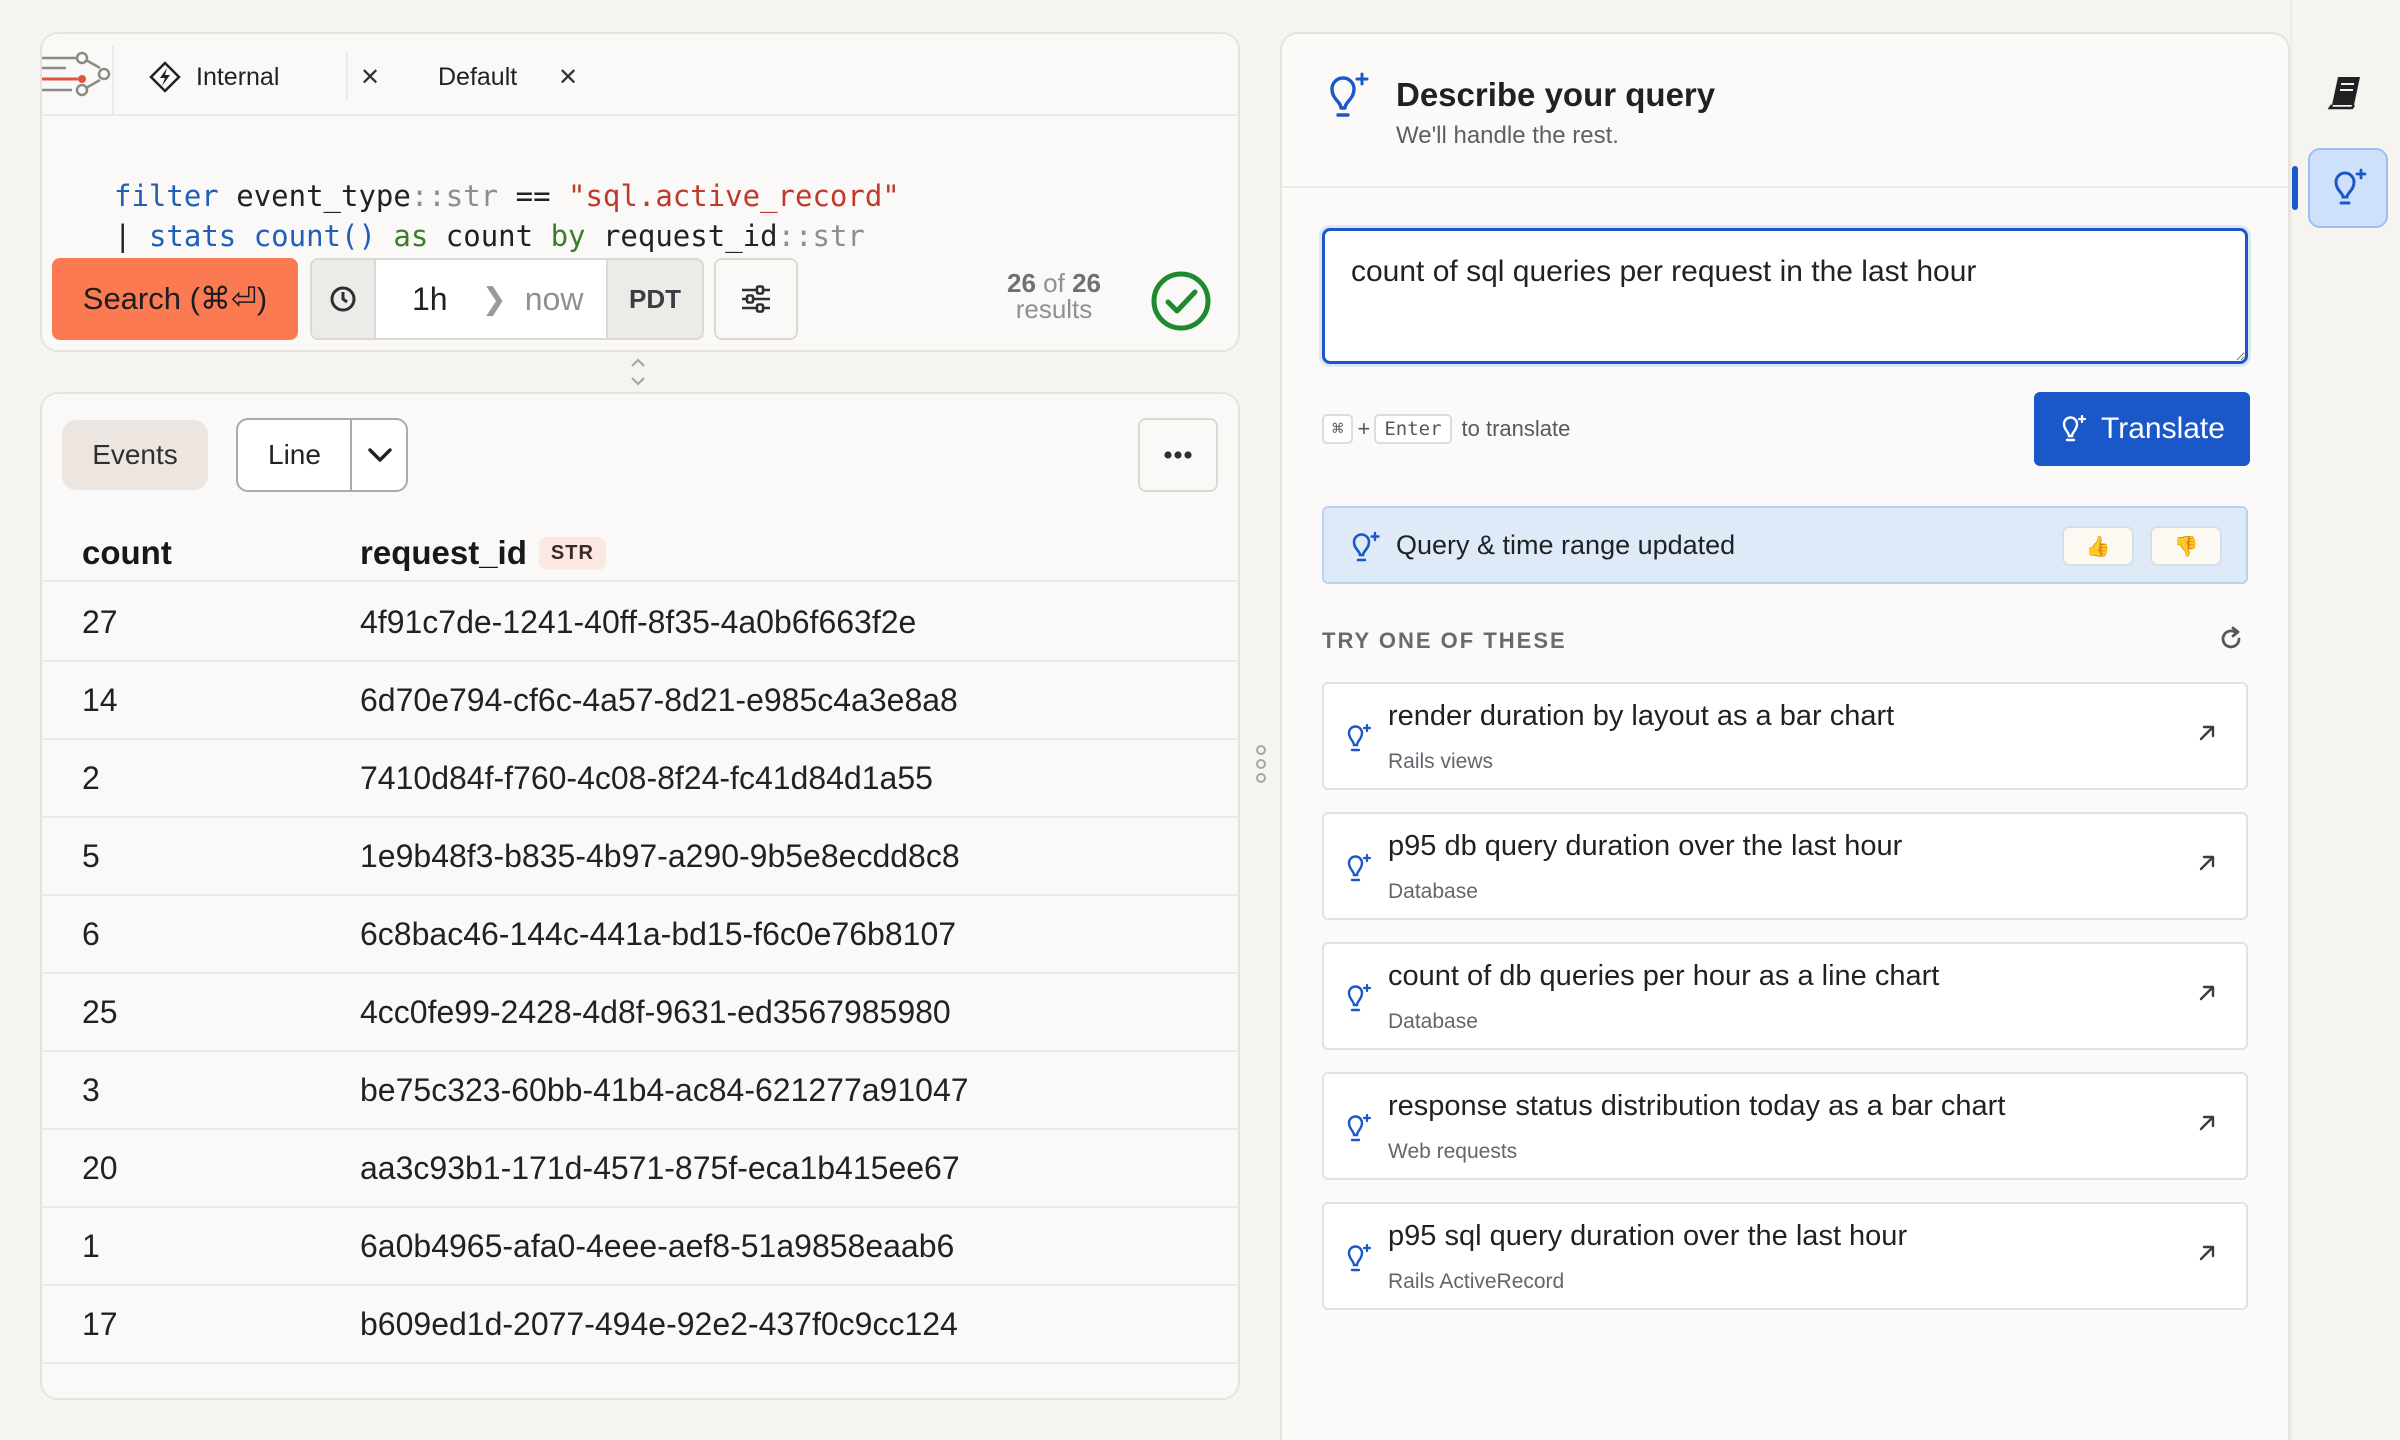 The image size is (2400, 1440). Describe the element at coordinates (238, 76) in the screenshot. I see `tab-label: Internal` at that location.